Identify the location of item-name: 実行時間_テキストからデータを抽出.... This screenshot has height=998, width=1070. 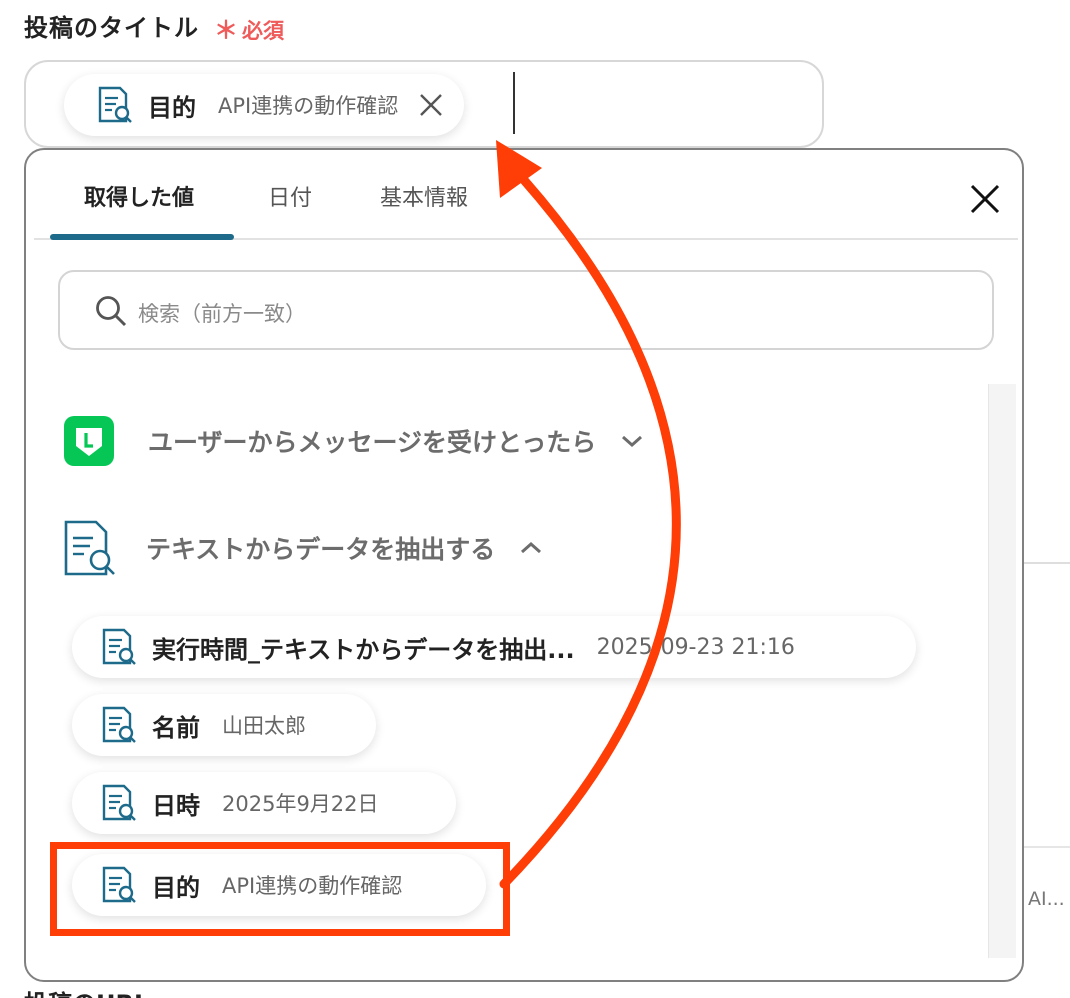
(363, 649).